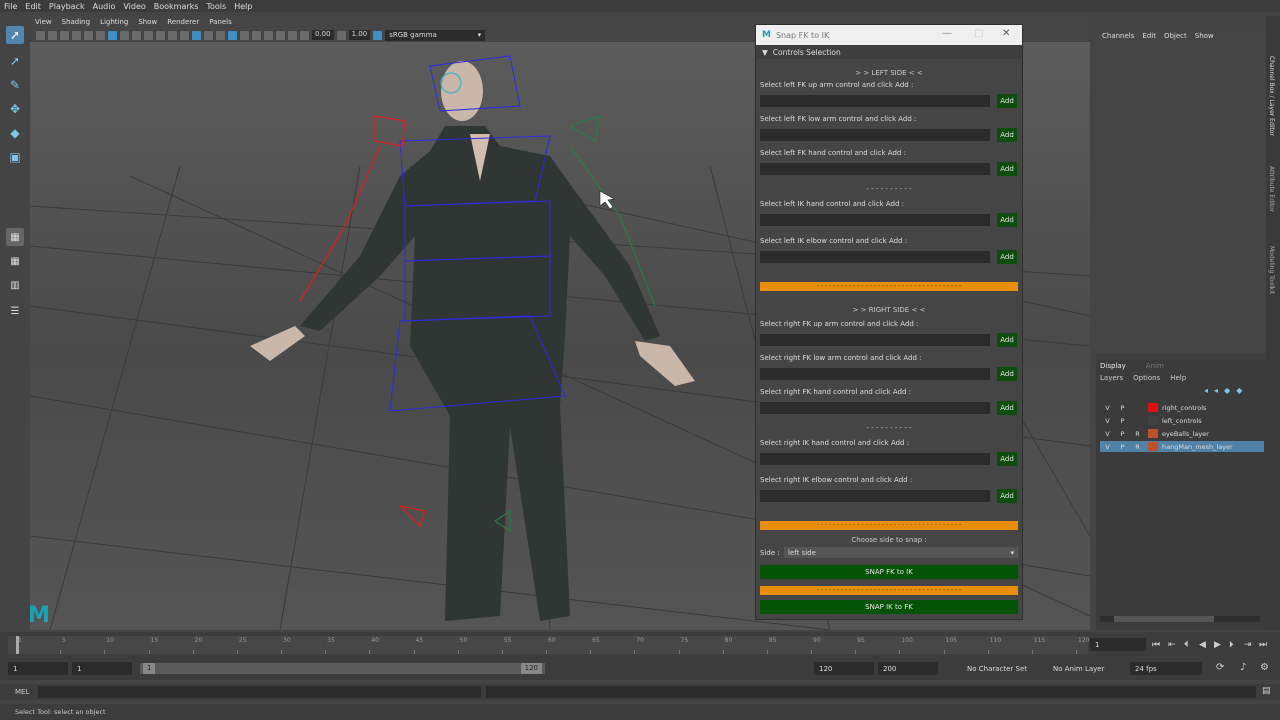 This screenshot has height=720, width=1280. Describe the element at coordinates (1007, 496) in the screenshot. I see `add-right-ik-elbow-button: Add` at that location.